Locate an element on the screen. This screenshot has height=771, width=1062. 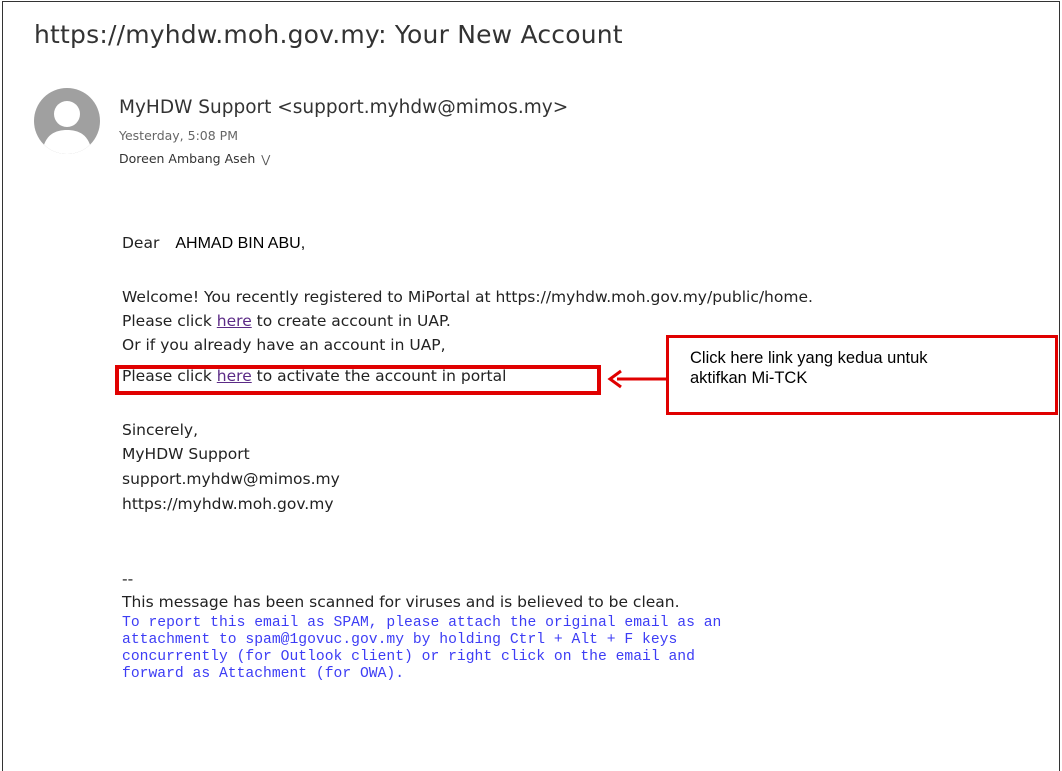
greeting-line: Dear AHMAD BIN ABU, is located at coordinates (213, 243).